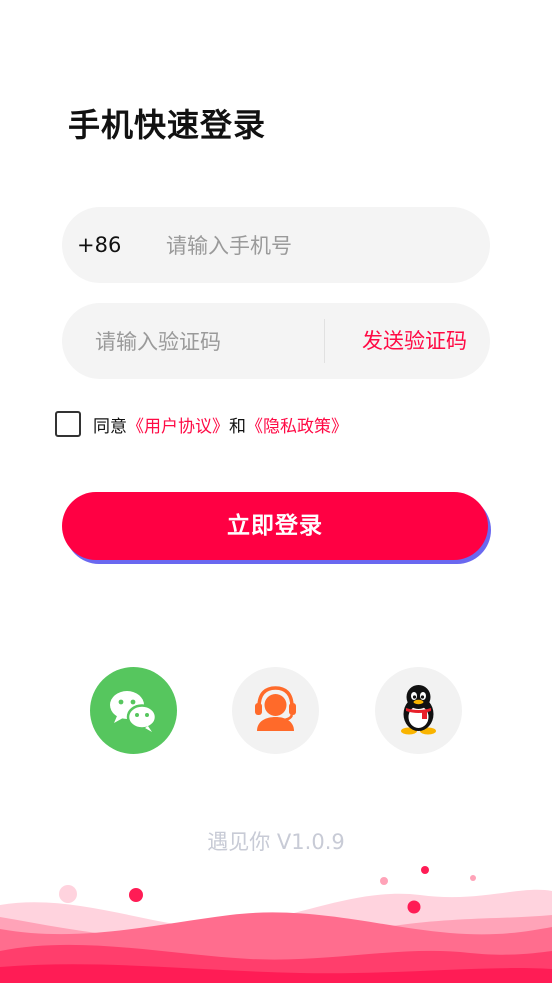  I want to click on user-agreement-link: 《用户协议》, so click(178, 424).